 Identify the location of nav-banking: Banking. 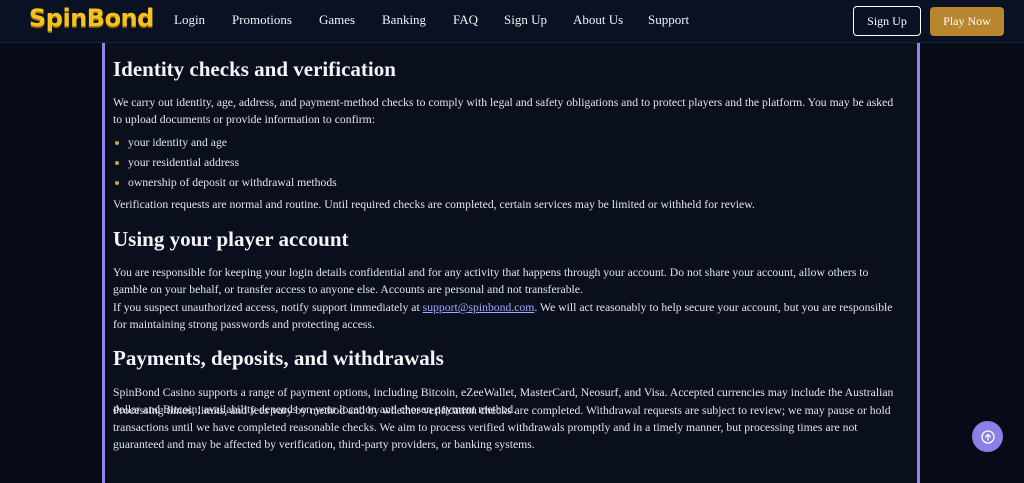
(404, 20).